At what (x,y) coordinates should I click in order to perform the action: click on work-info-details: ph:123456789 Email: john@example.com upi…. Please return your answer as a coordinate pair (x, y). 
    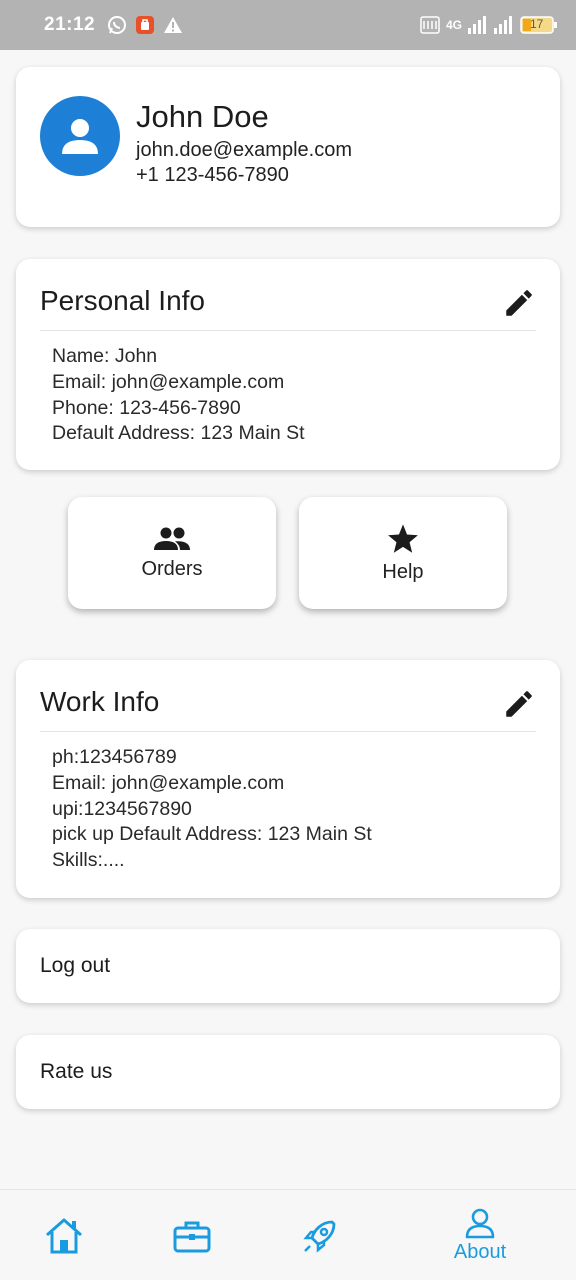
    Looking at the image, I should click on (212, 809).